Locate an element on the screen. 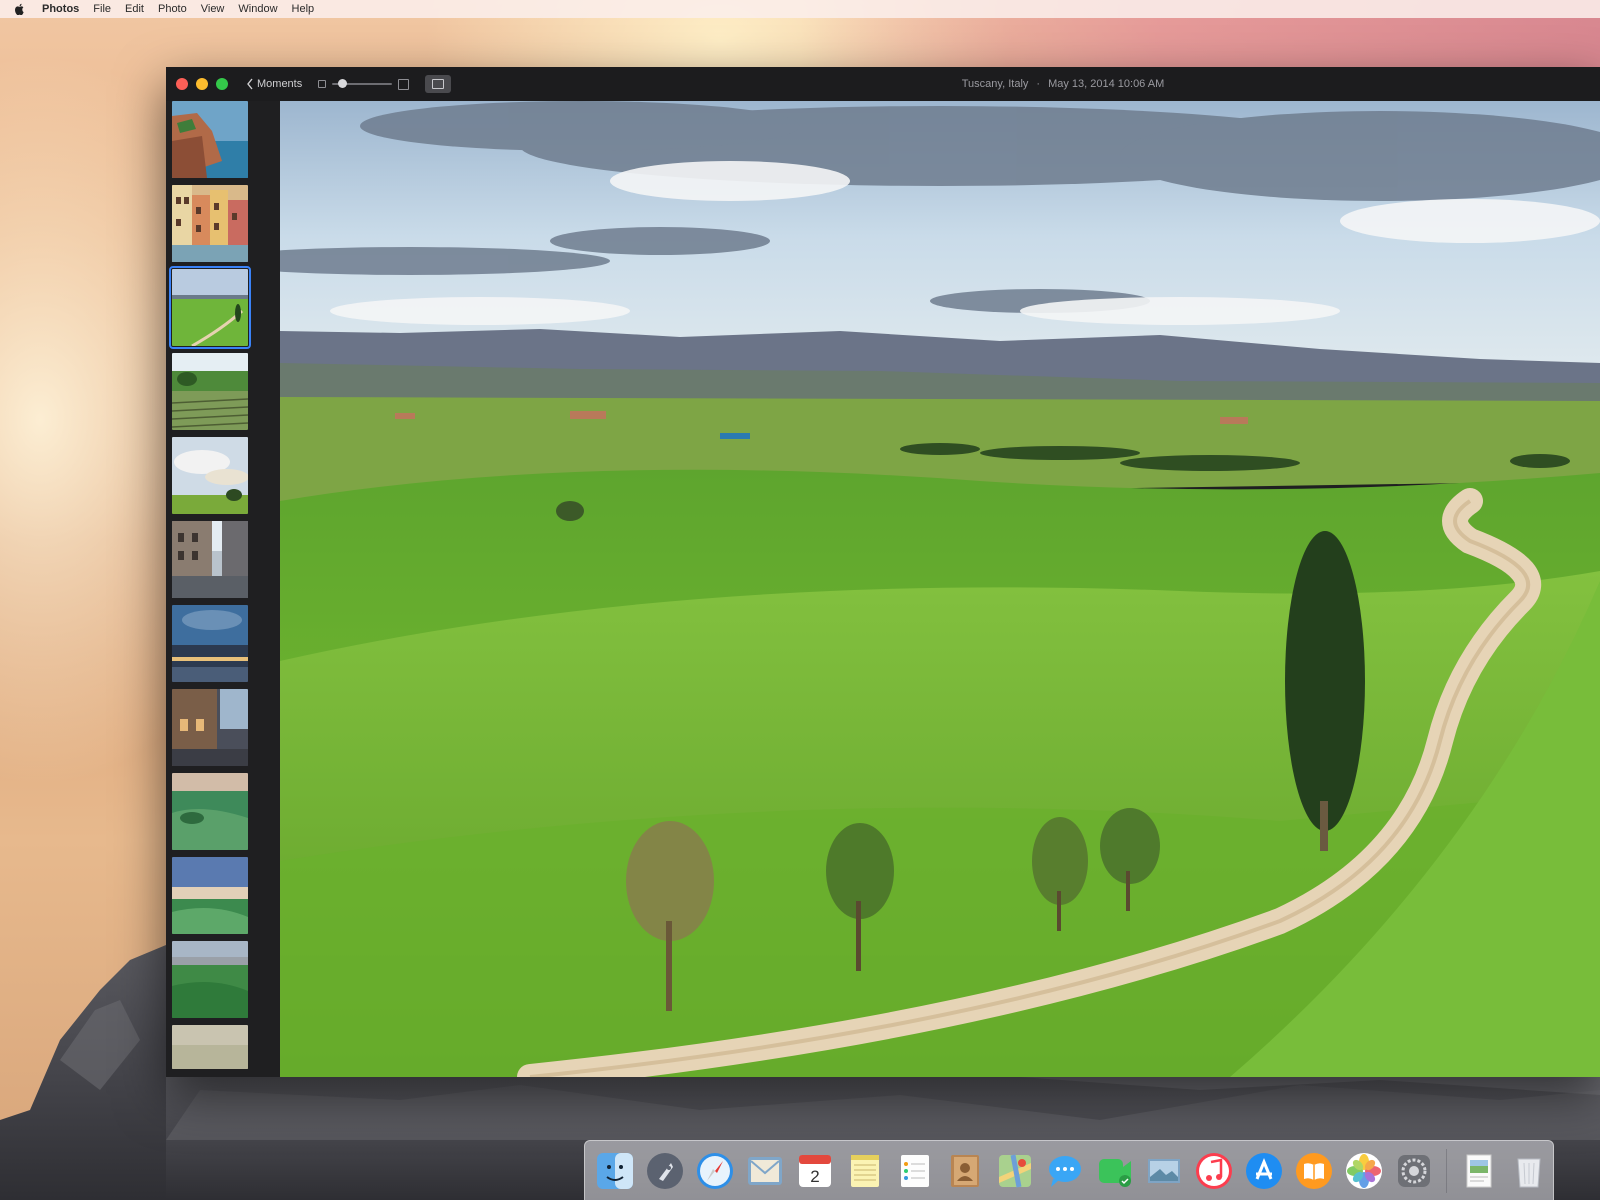 This screenshot has height=1200, width=1600. thumbnail-strip is located at coordinates (219, 589).